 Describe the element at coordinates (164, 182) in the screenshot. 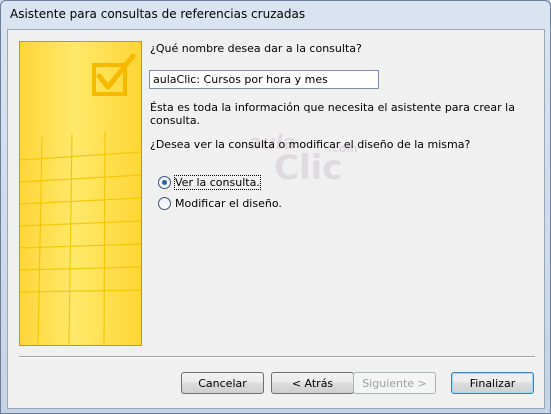

I see `radio-view-query-button` at that location.